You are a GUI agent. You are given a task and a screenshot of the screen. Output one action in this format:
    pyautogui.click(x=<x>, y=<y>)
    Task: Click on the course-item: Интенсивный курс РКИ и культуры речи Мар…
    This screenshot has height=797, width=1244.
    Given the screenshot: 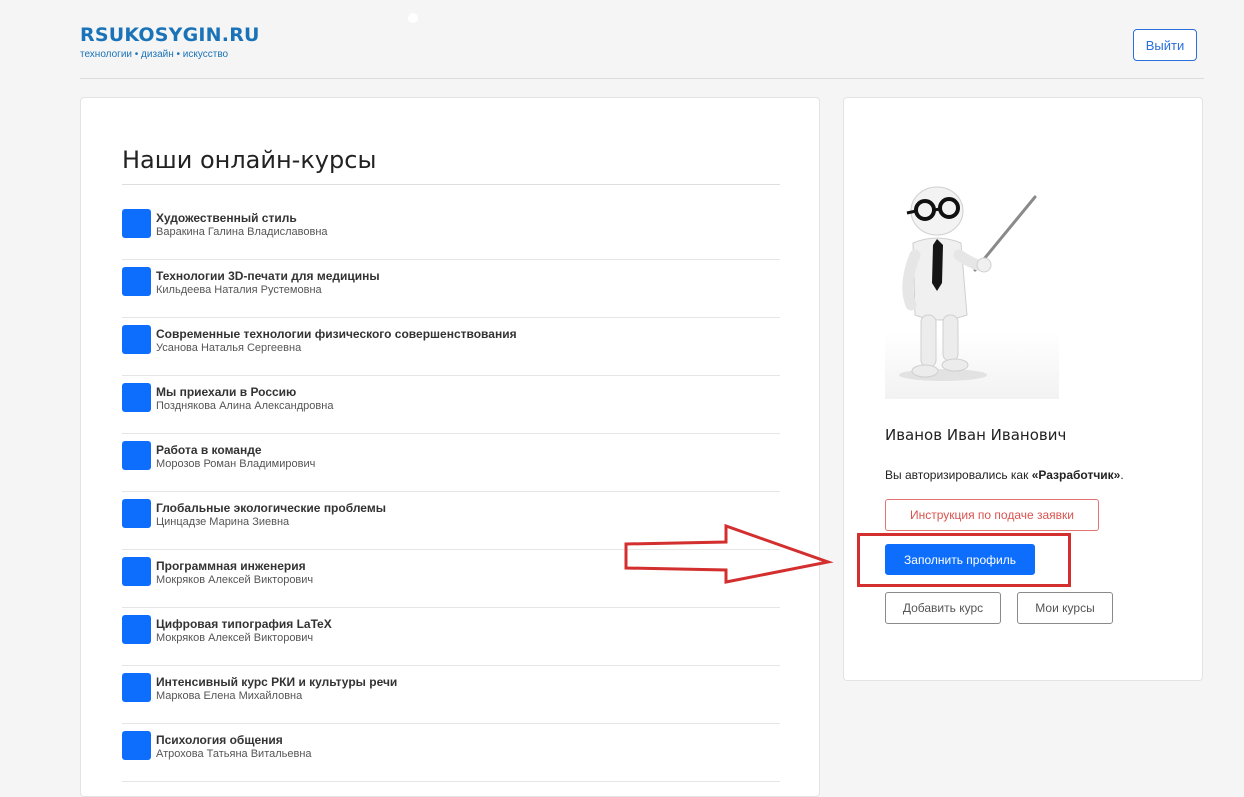 What is the action you would take?
    pyautogui.click(x=451, y=695)
    